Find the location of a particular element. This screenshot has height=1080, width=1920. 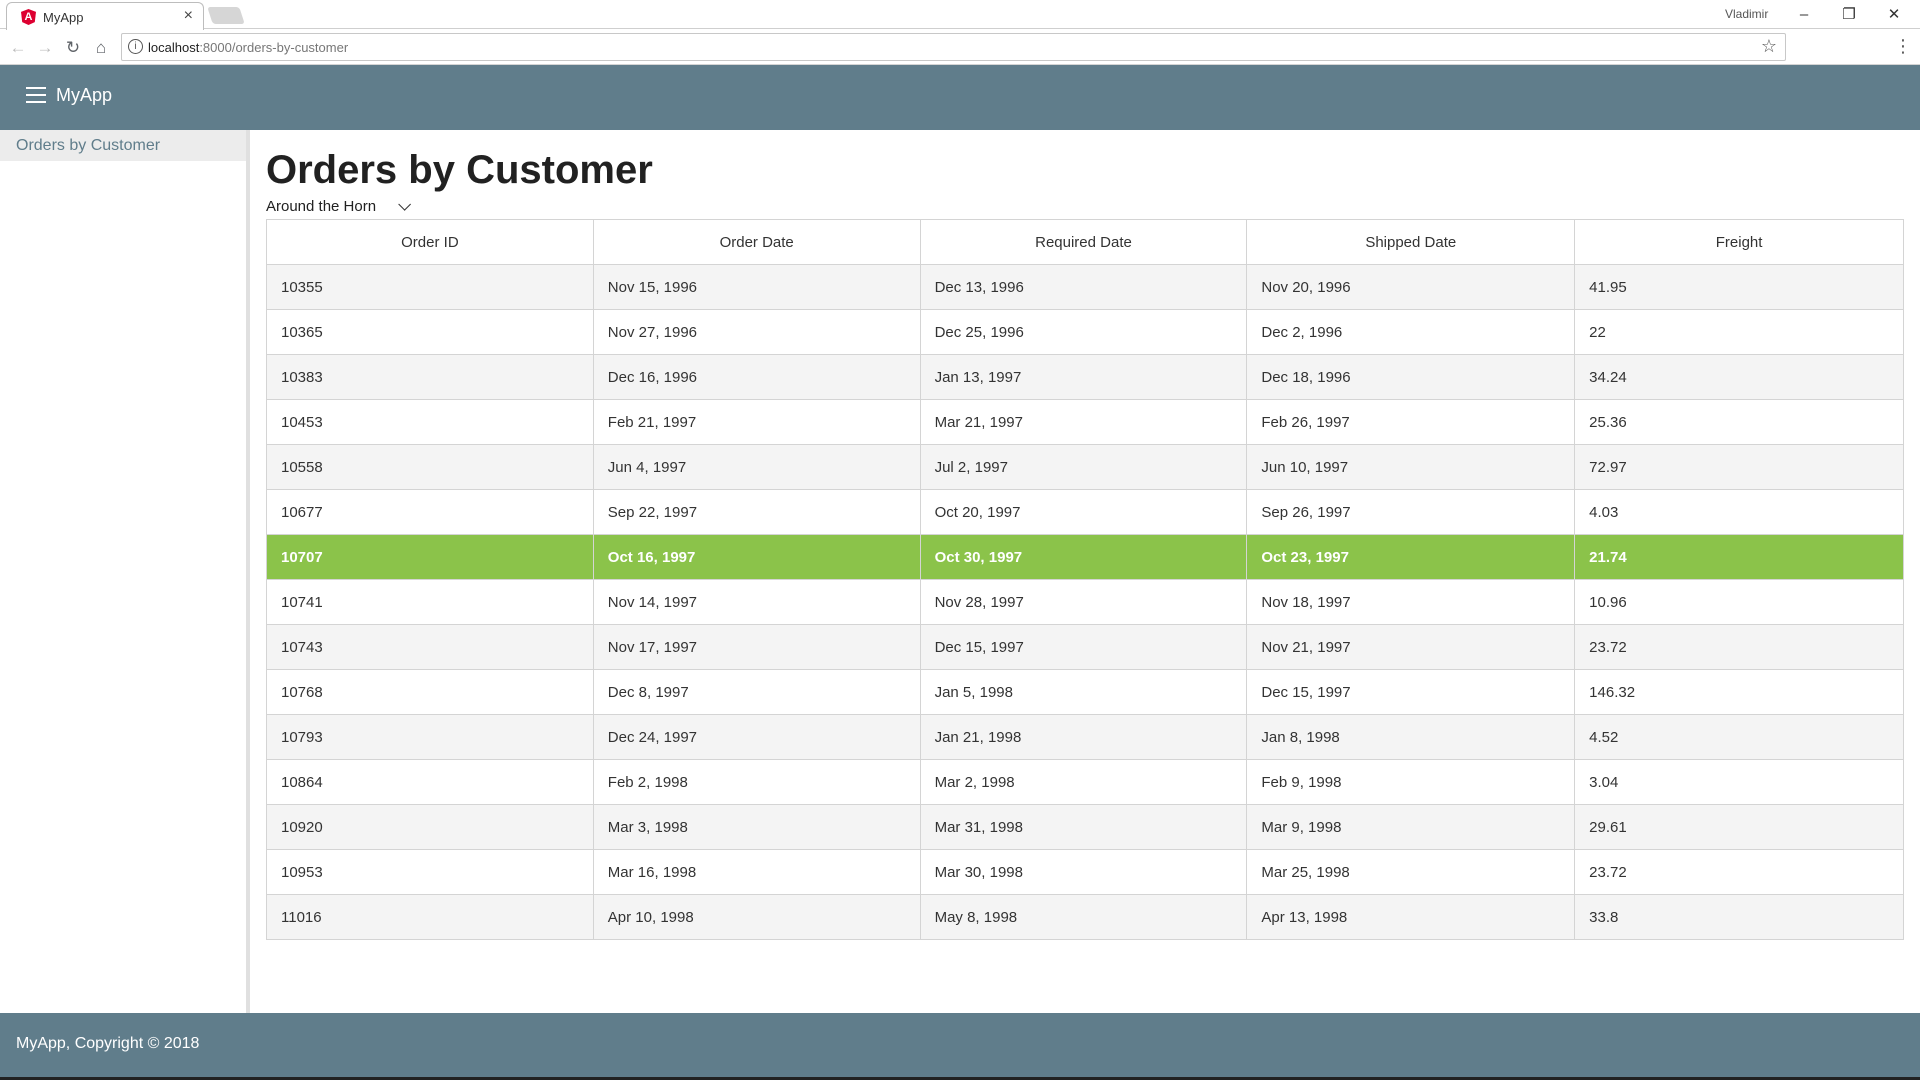

minimize-button: – is located at coordinates (1804, 14).